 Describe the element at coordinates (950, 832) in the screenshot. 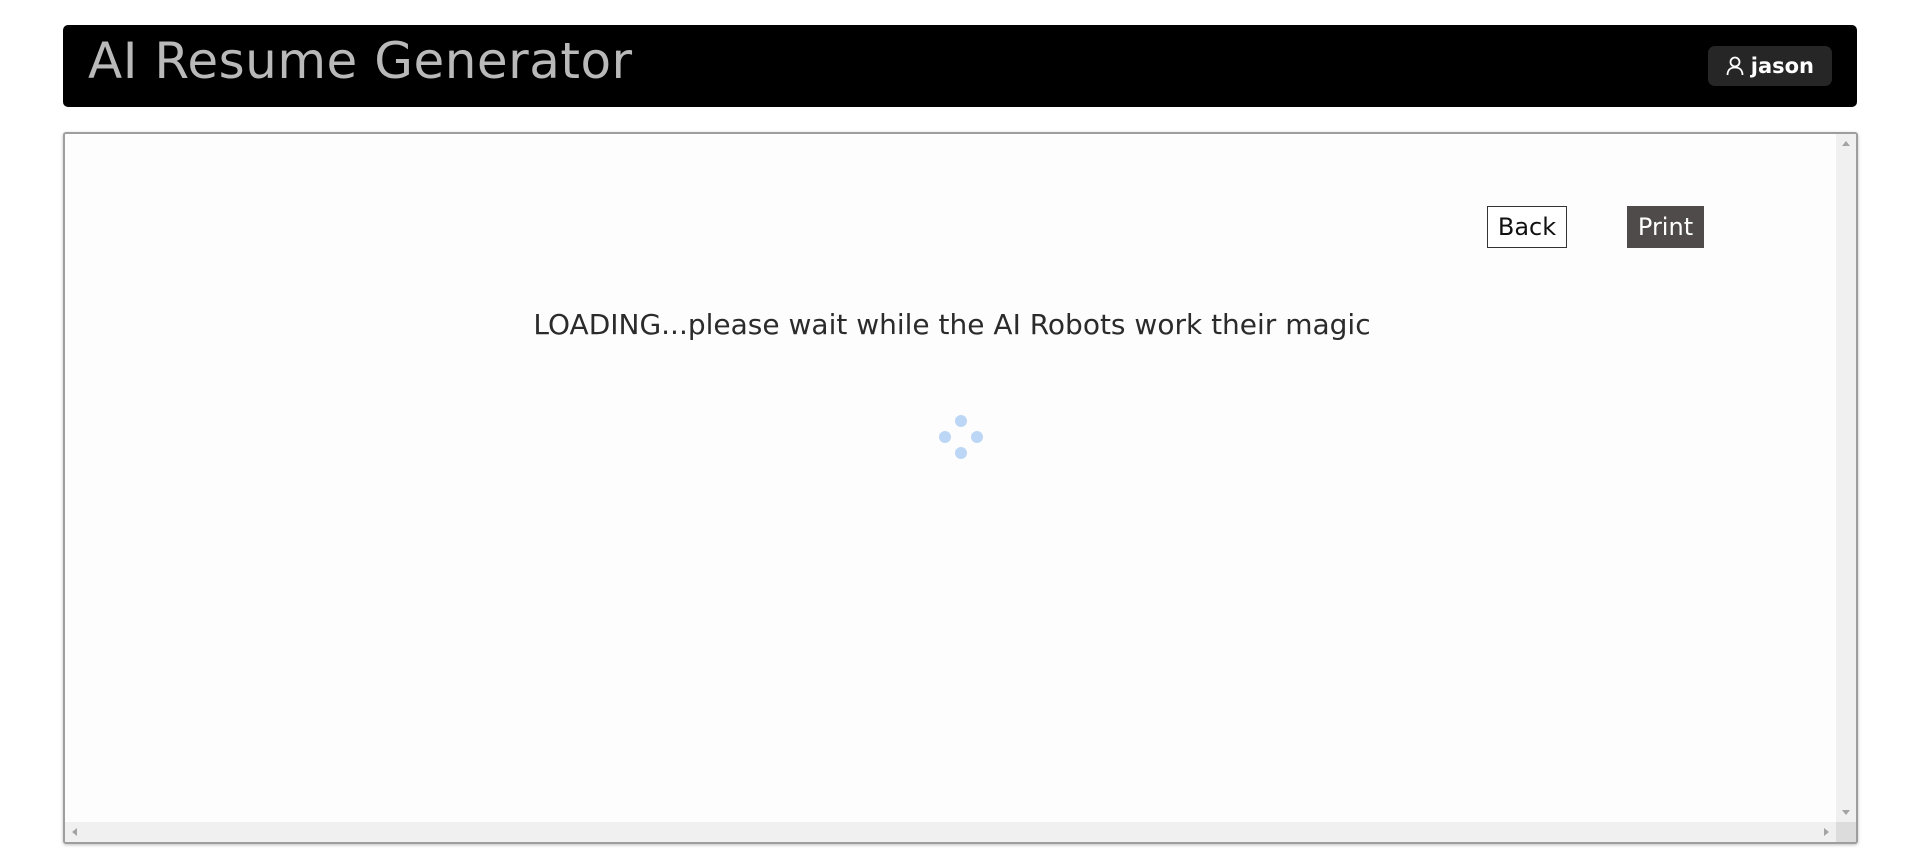

I see `horizontal-scrollbar` at that location.